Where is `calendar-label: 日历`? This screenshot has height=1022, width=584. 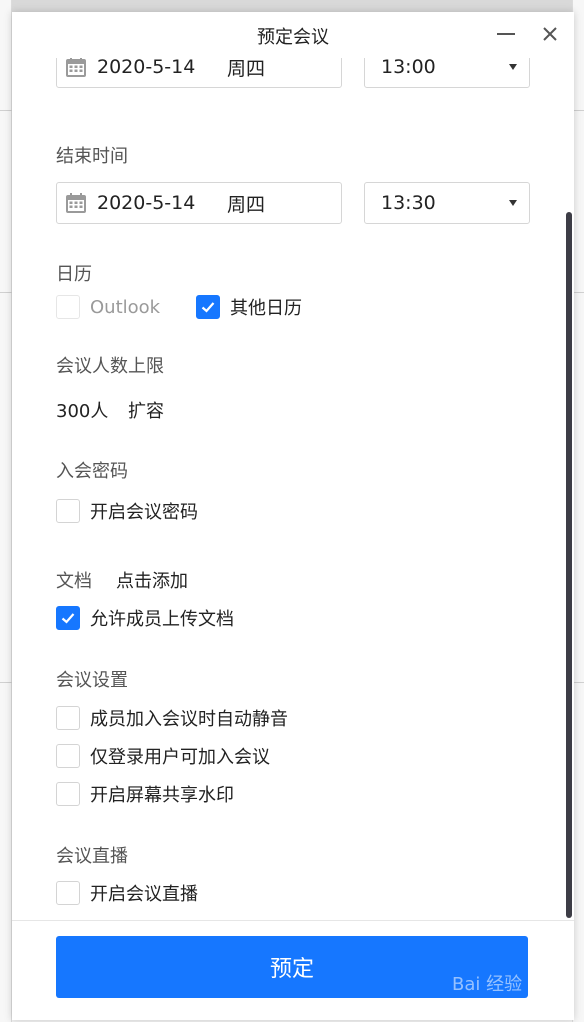
calendar-label: 日历 is located at coordinates (74, 274).